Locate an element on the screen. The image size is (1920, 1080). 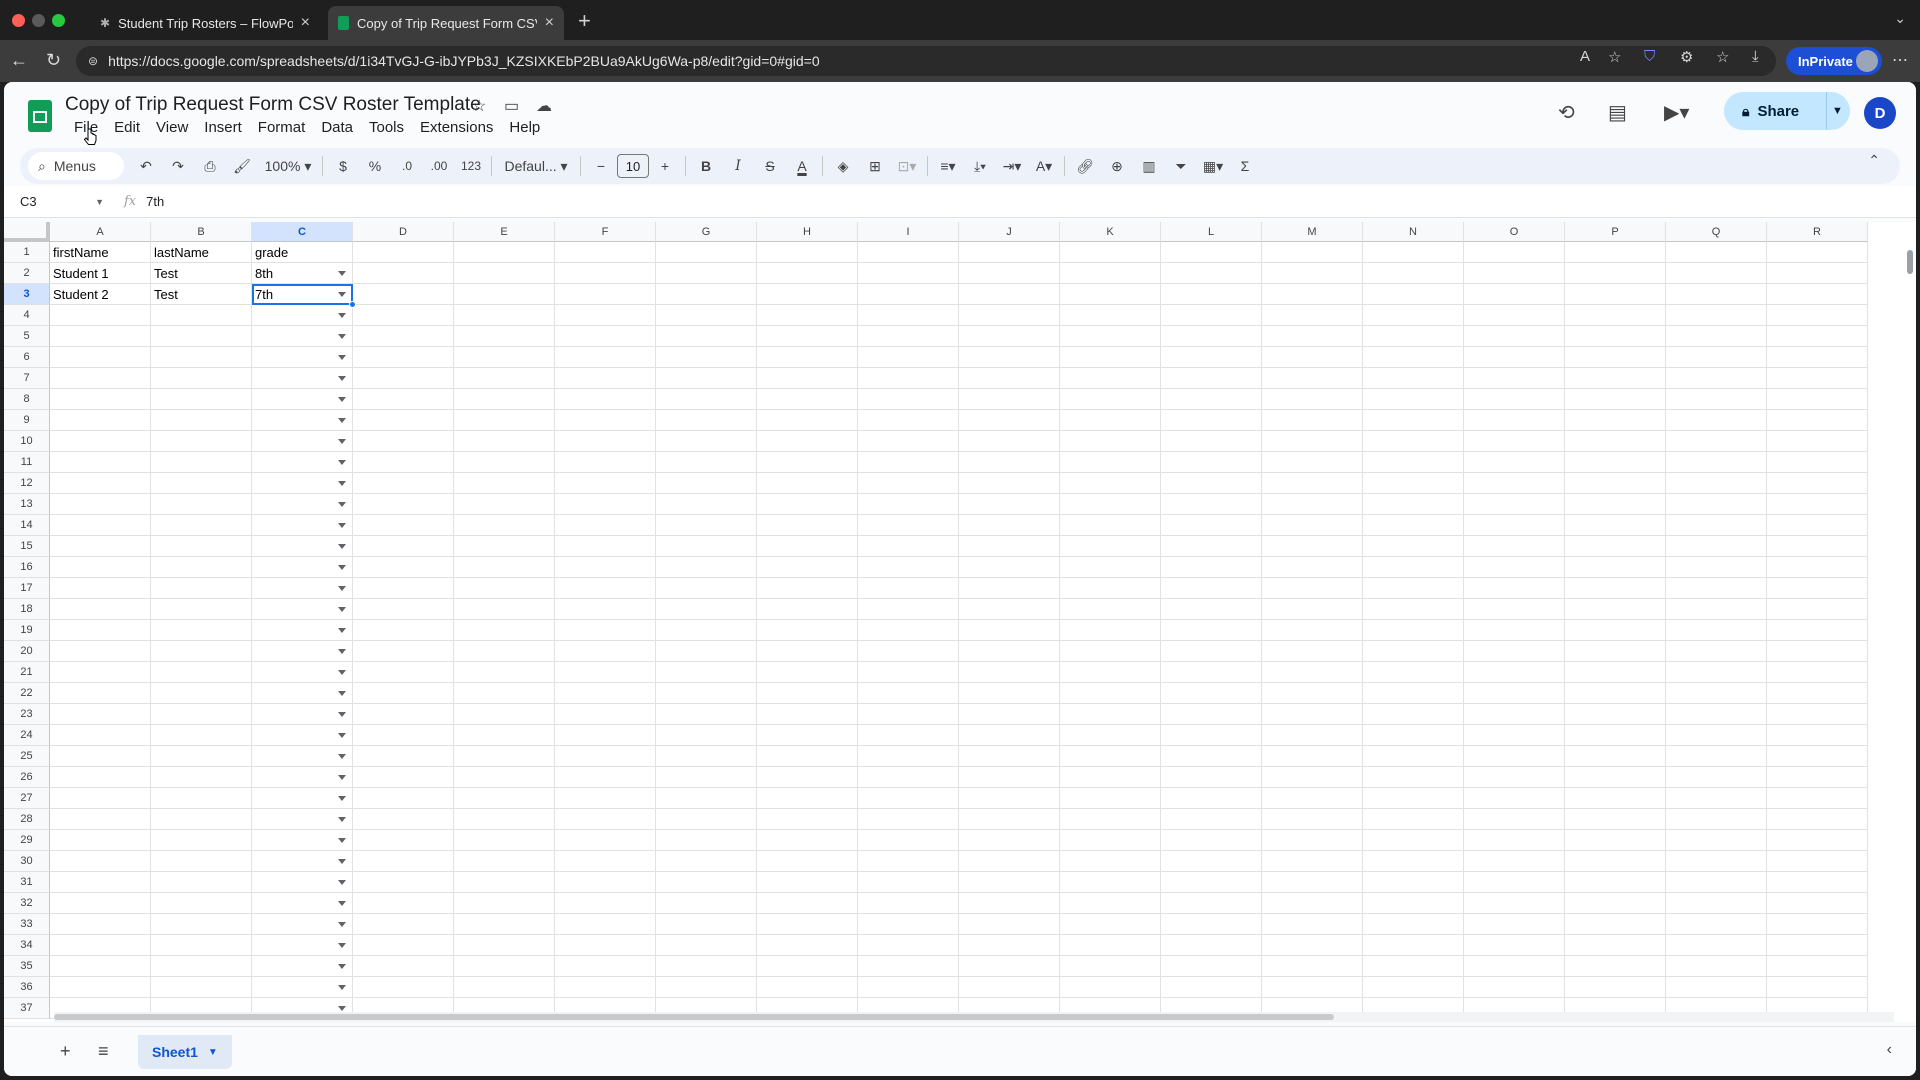
cell-j12 is located at coordinates (1009, 483).